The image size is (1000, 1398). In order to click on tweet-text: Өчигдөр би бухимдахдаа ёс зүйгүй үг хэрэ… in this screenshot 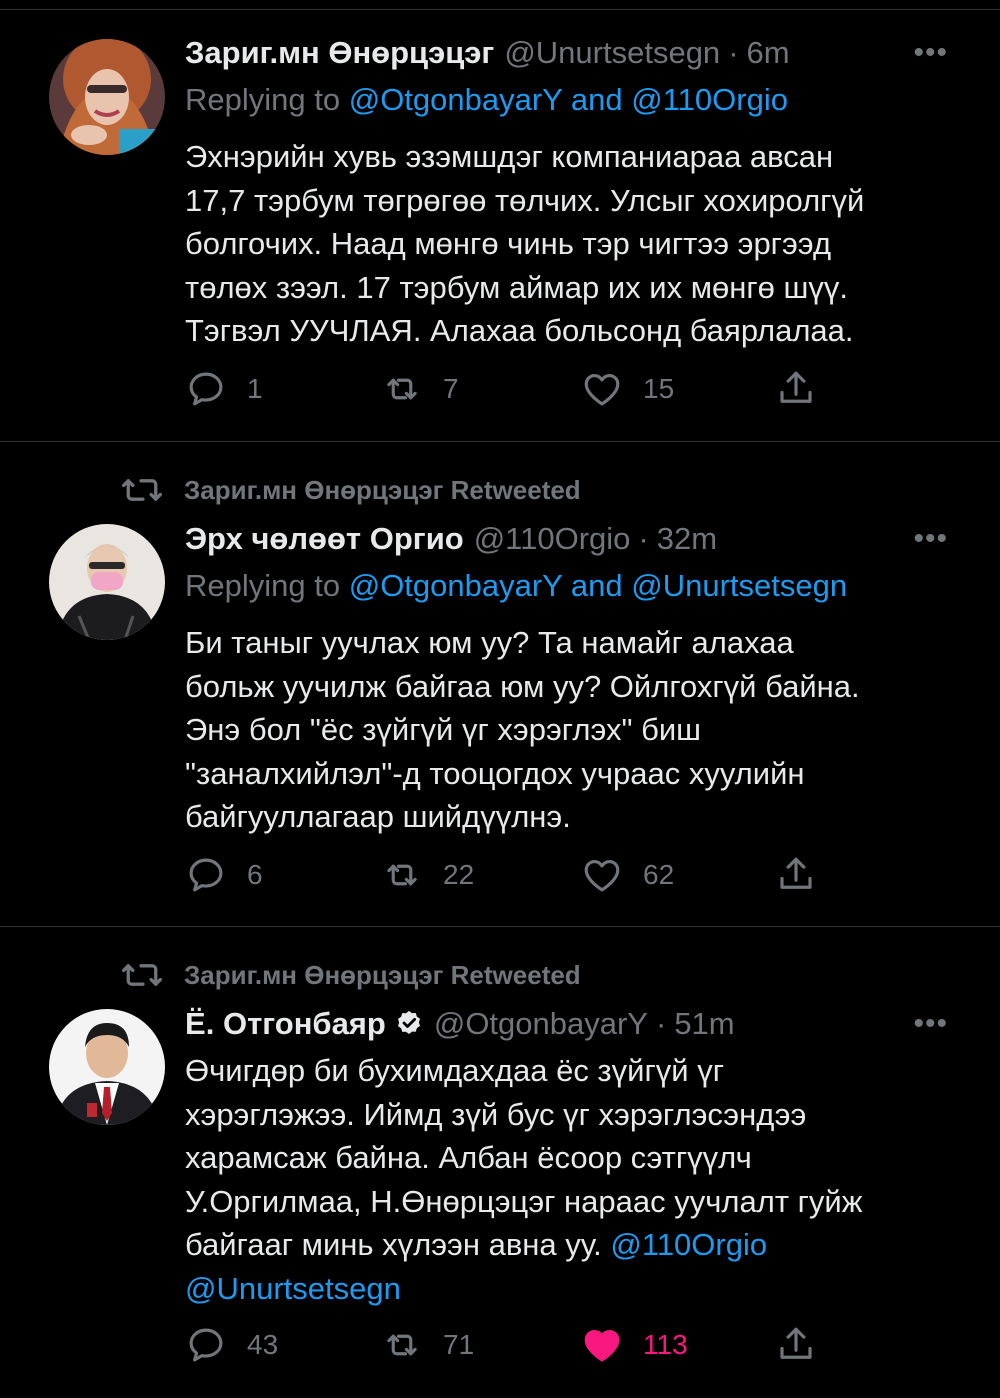, I will do `click(575, 1179)`.